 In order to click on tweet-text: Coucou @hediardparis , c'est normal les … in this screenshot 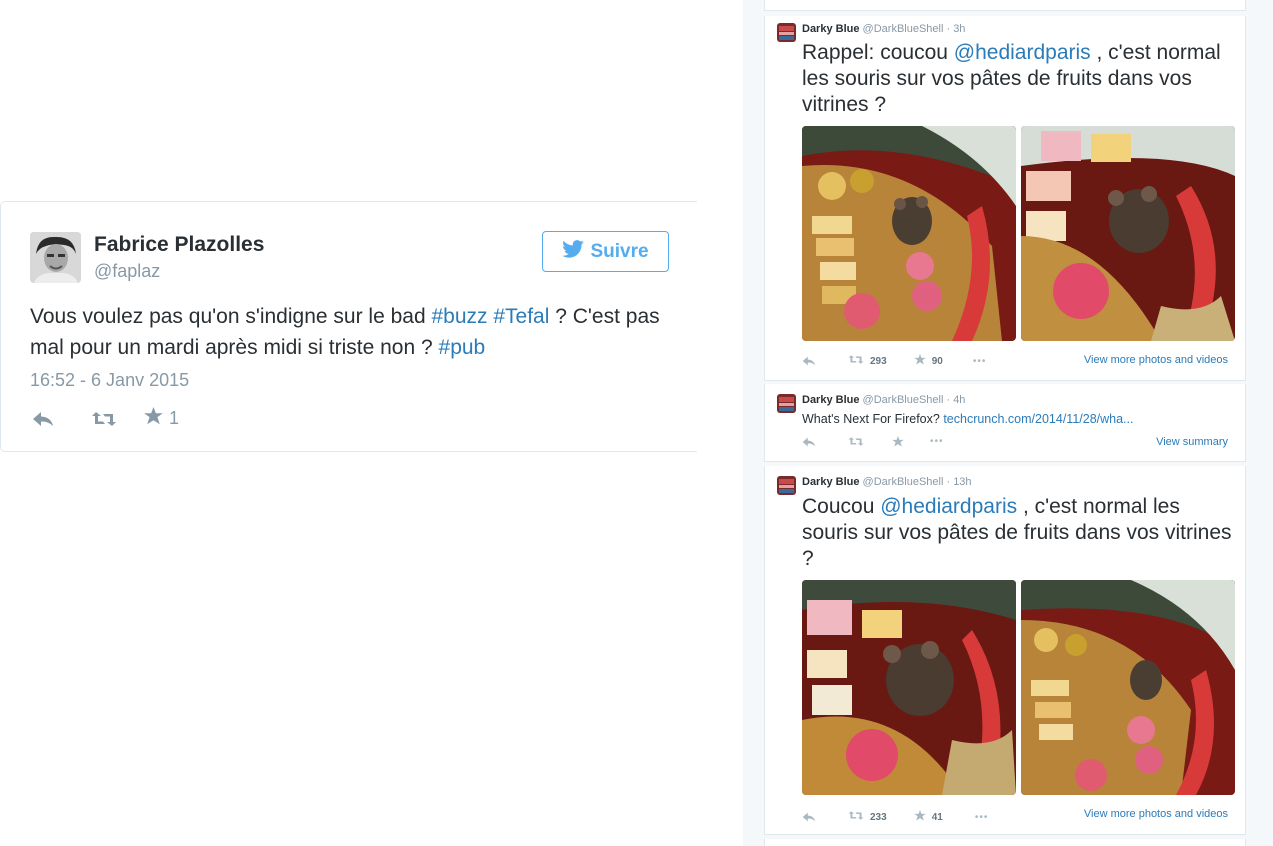, I will do `click(1017, 532)`.